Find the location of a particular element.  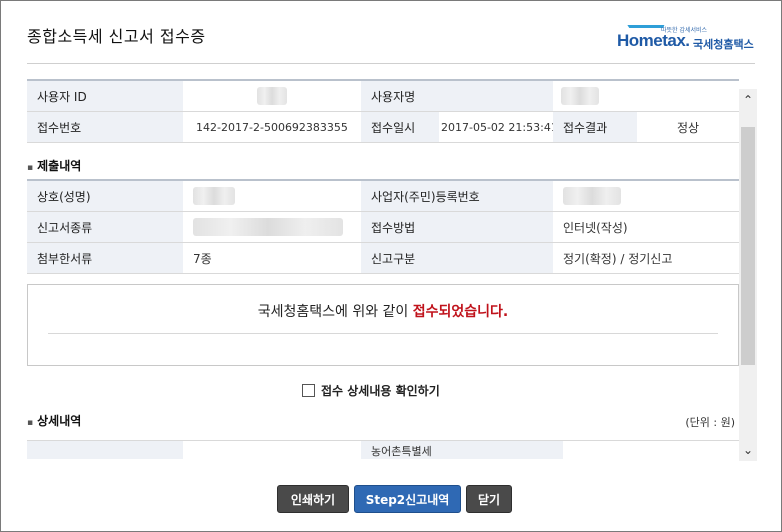

user-name-value is located at coordinates (646, 96).